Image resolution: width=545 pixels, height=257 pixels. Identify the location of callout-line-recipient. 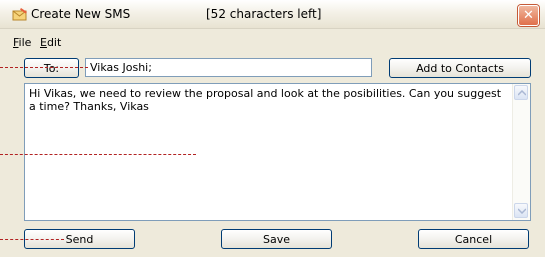
(44, 67).